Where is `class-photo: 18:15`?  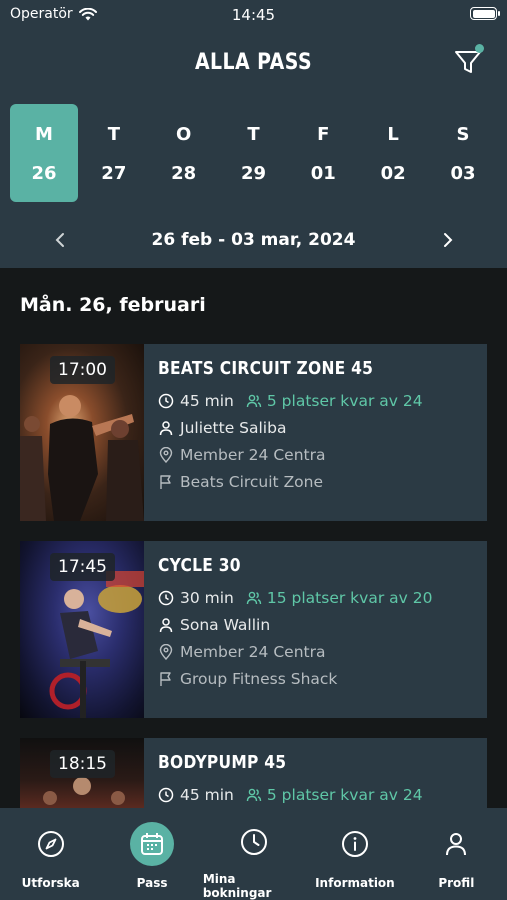 class-photo: 18:15 is located at coordinates (82, 773).